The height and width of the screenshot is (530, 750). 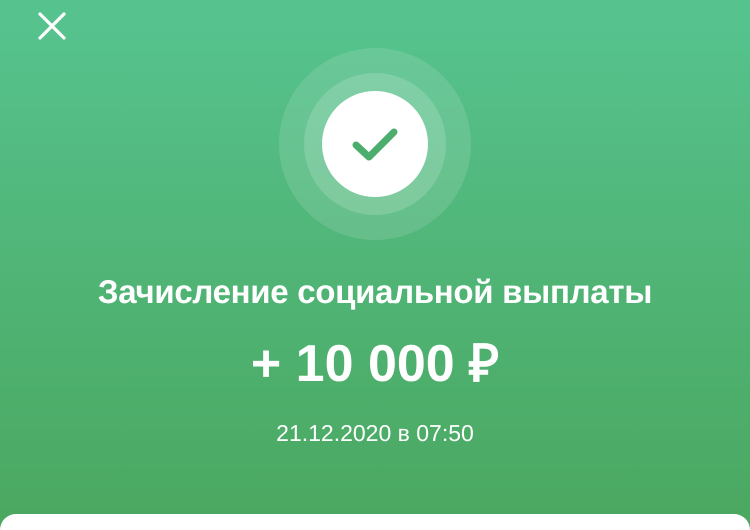 What do you see at coordinates (375, 364) in the screenshot?
I see `amount: + 10 000 ₽` at bounding box center [375, 364].